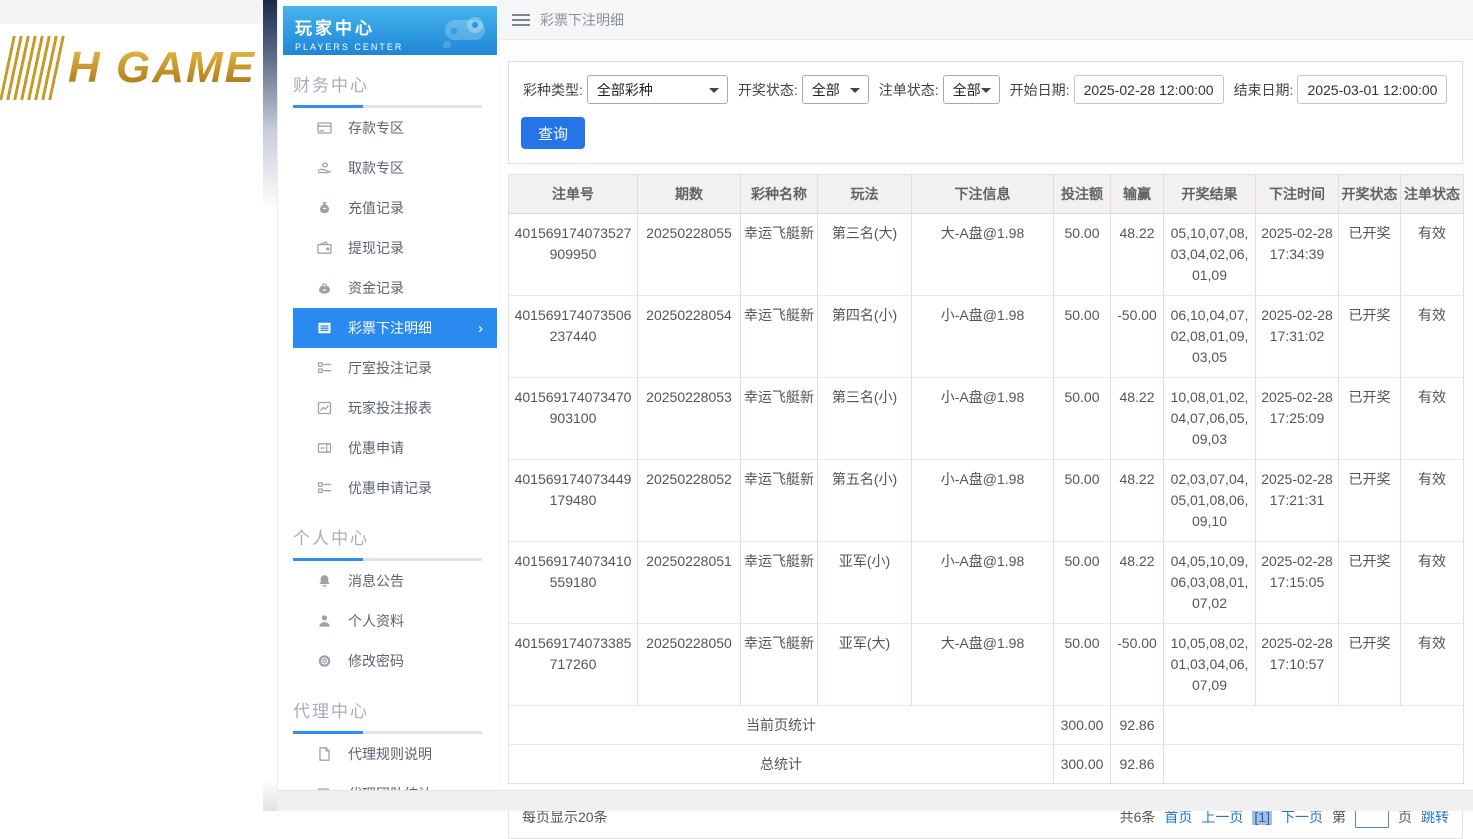  I want to click on user-icon, so click(325, 621).